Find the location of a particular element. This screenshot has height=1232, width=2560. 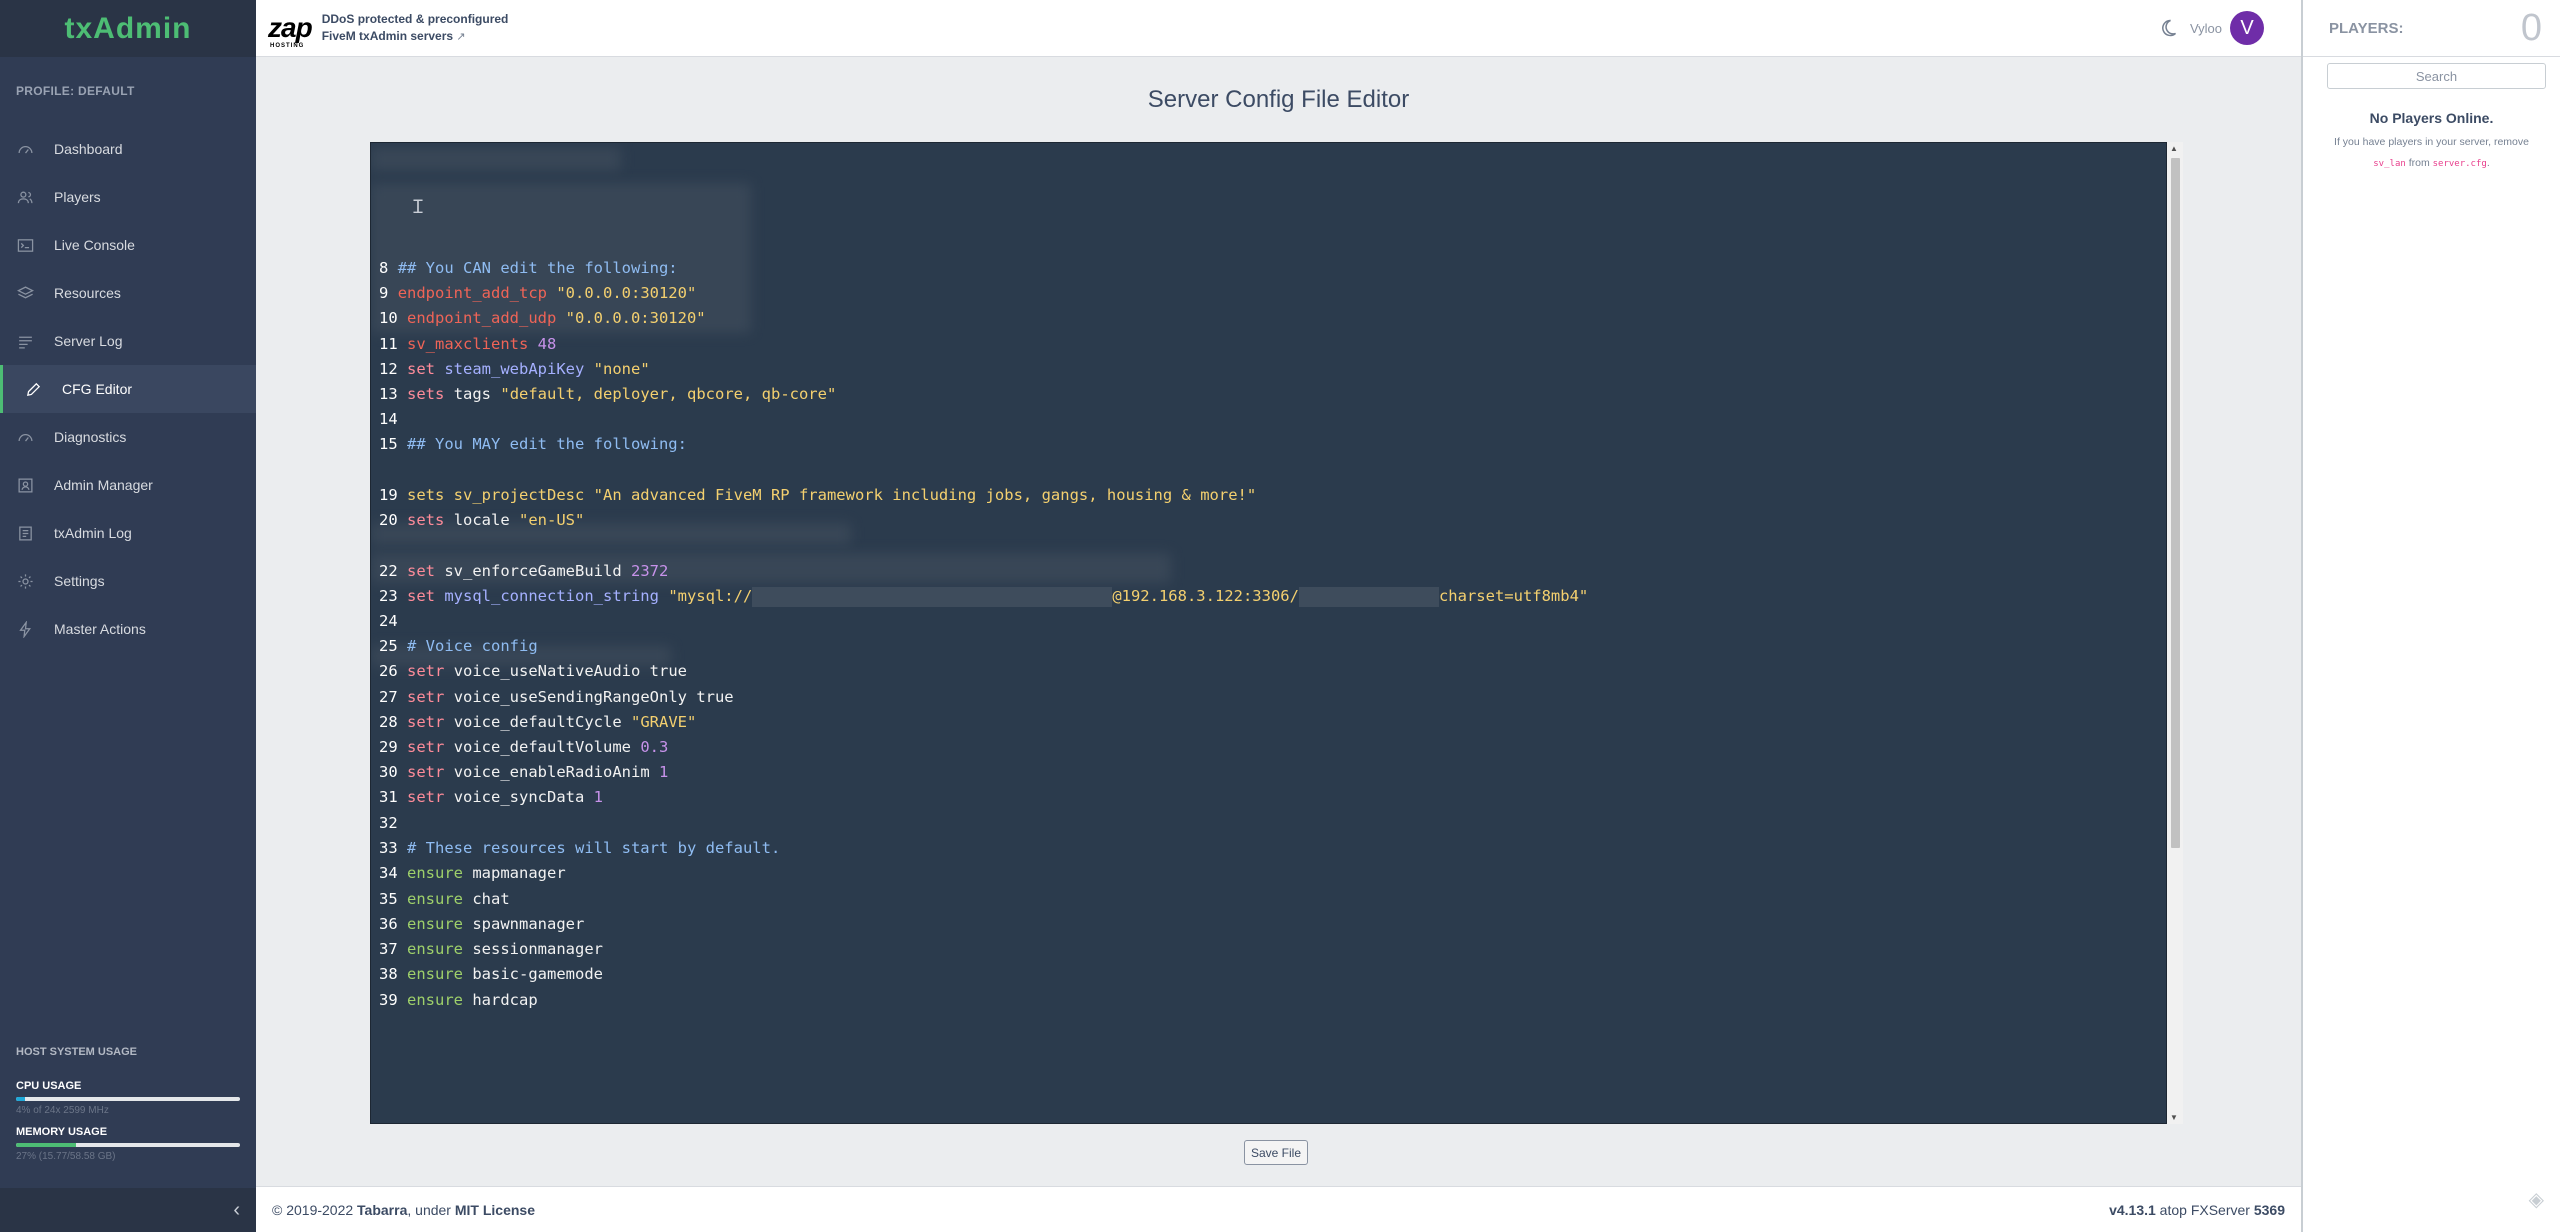

sidebar-item-cfg-editor: CFG Editor is located at coordinates (128, 389).